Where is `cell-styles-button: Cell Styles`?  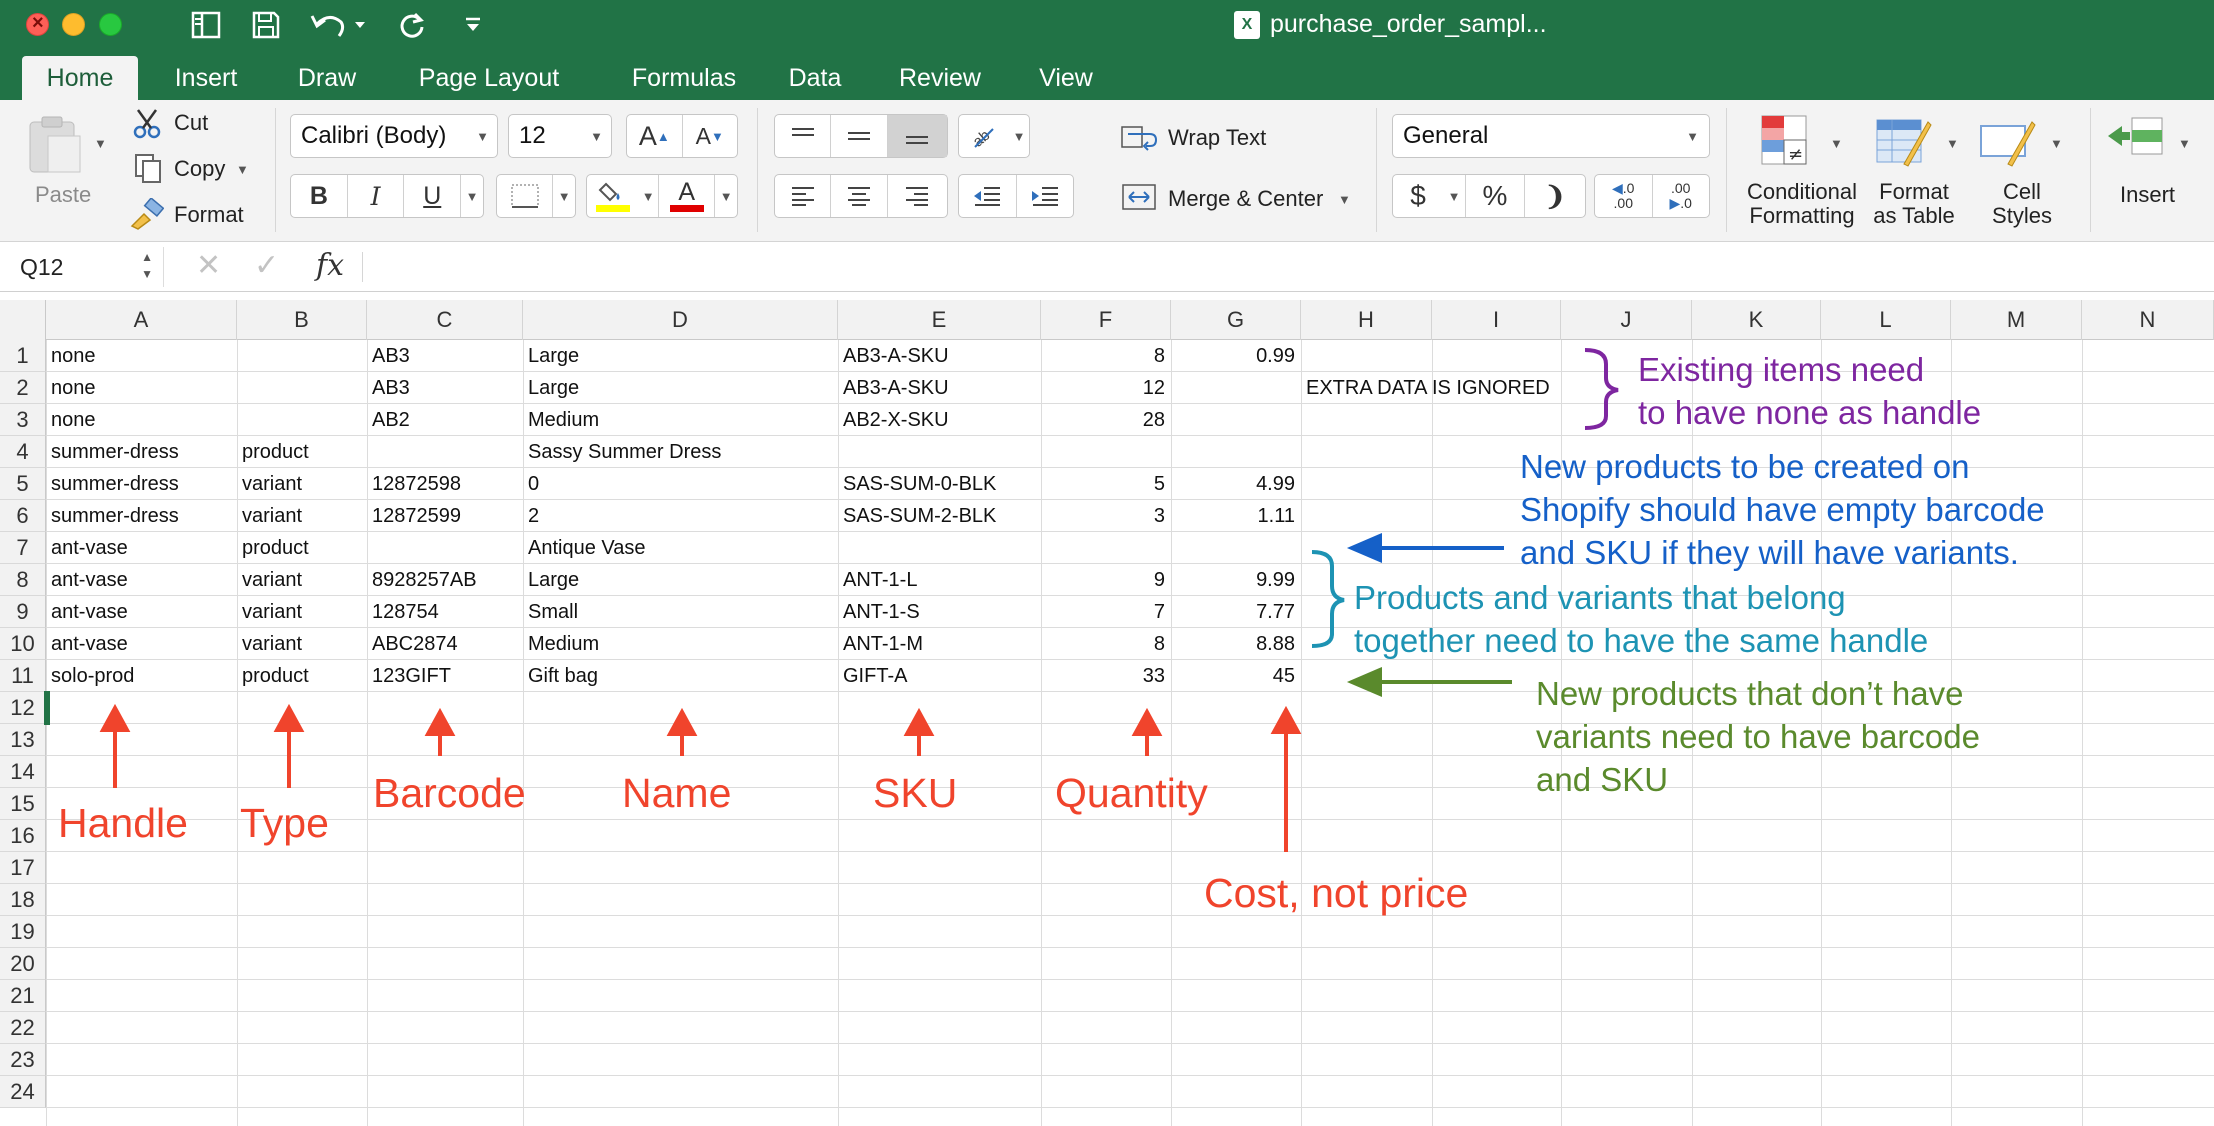 cell-styles-button: Cell Styles is located at coordinates (2022, 204).